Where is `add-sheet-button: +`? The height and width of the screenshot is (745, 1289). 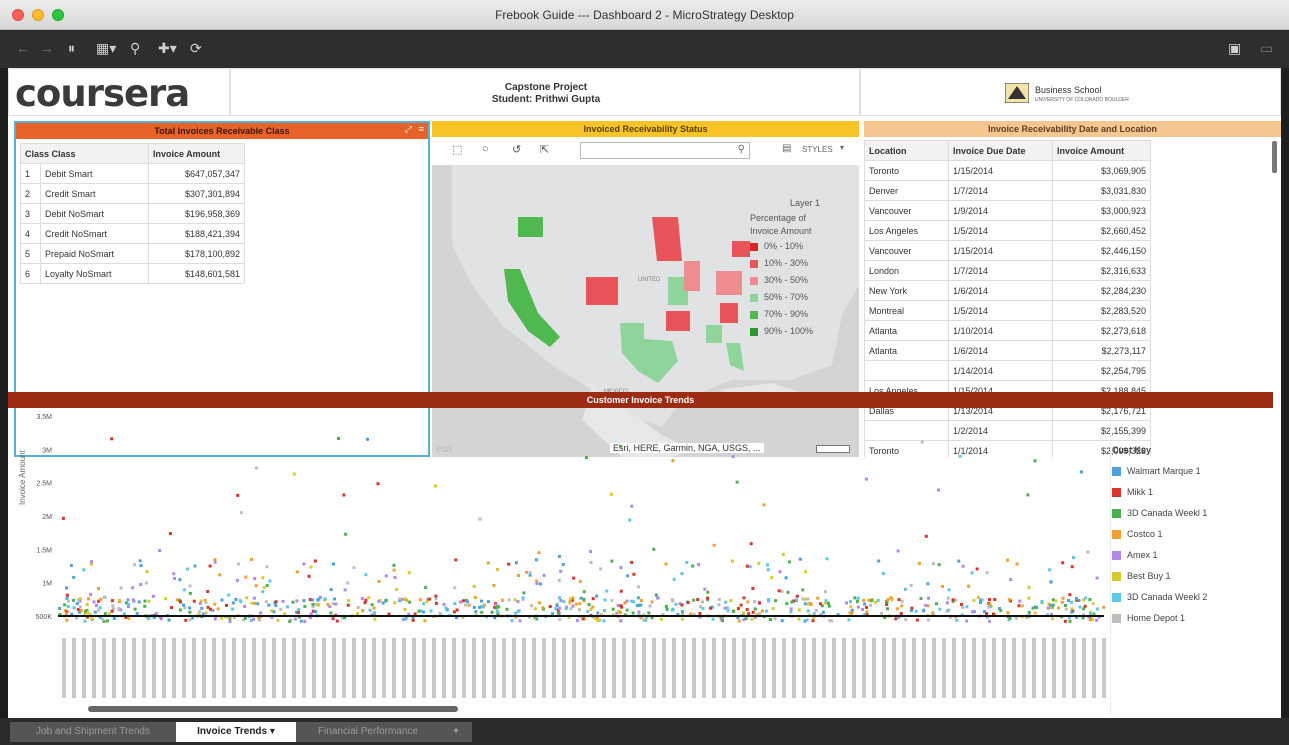
add-sheet-button: + is located at coordinates (456, 732).